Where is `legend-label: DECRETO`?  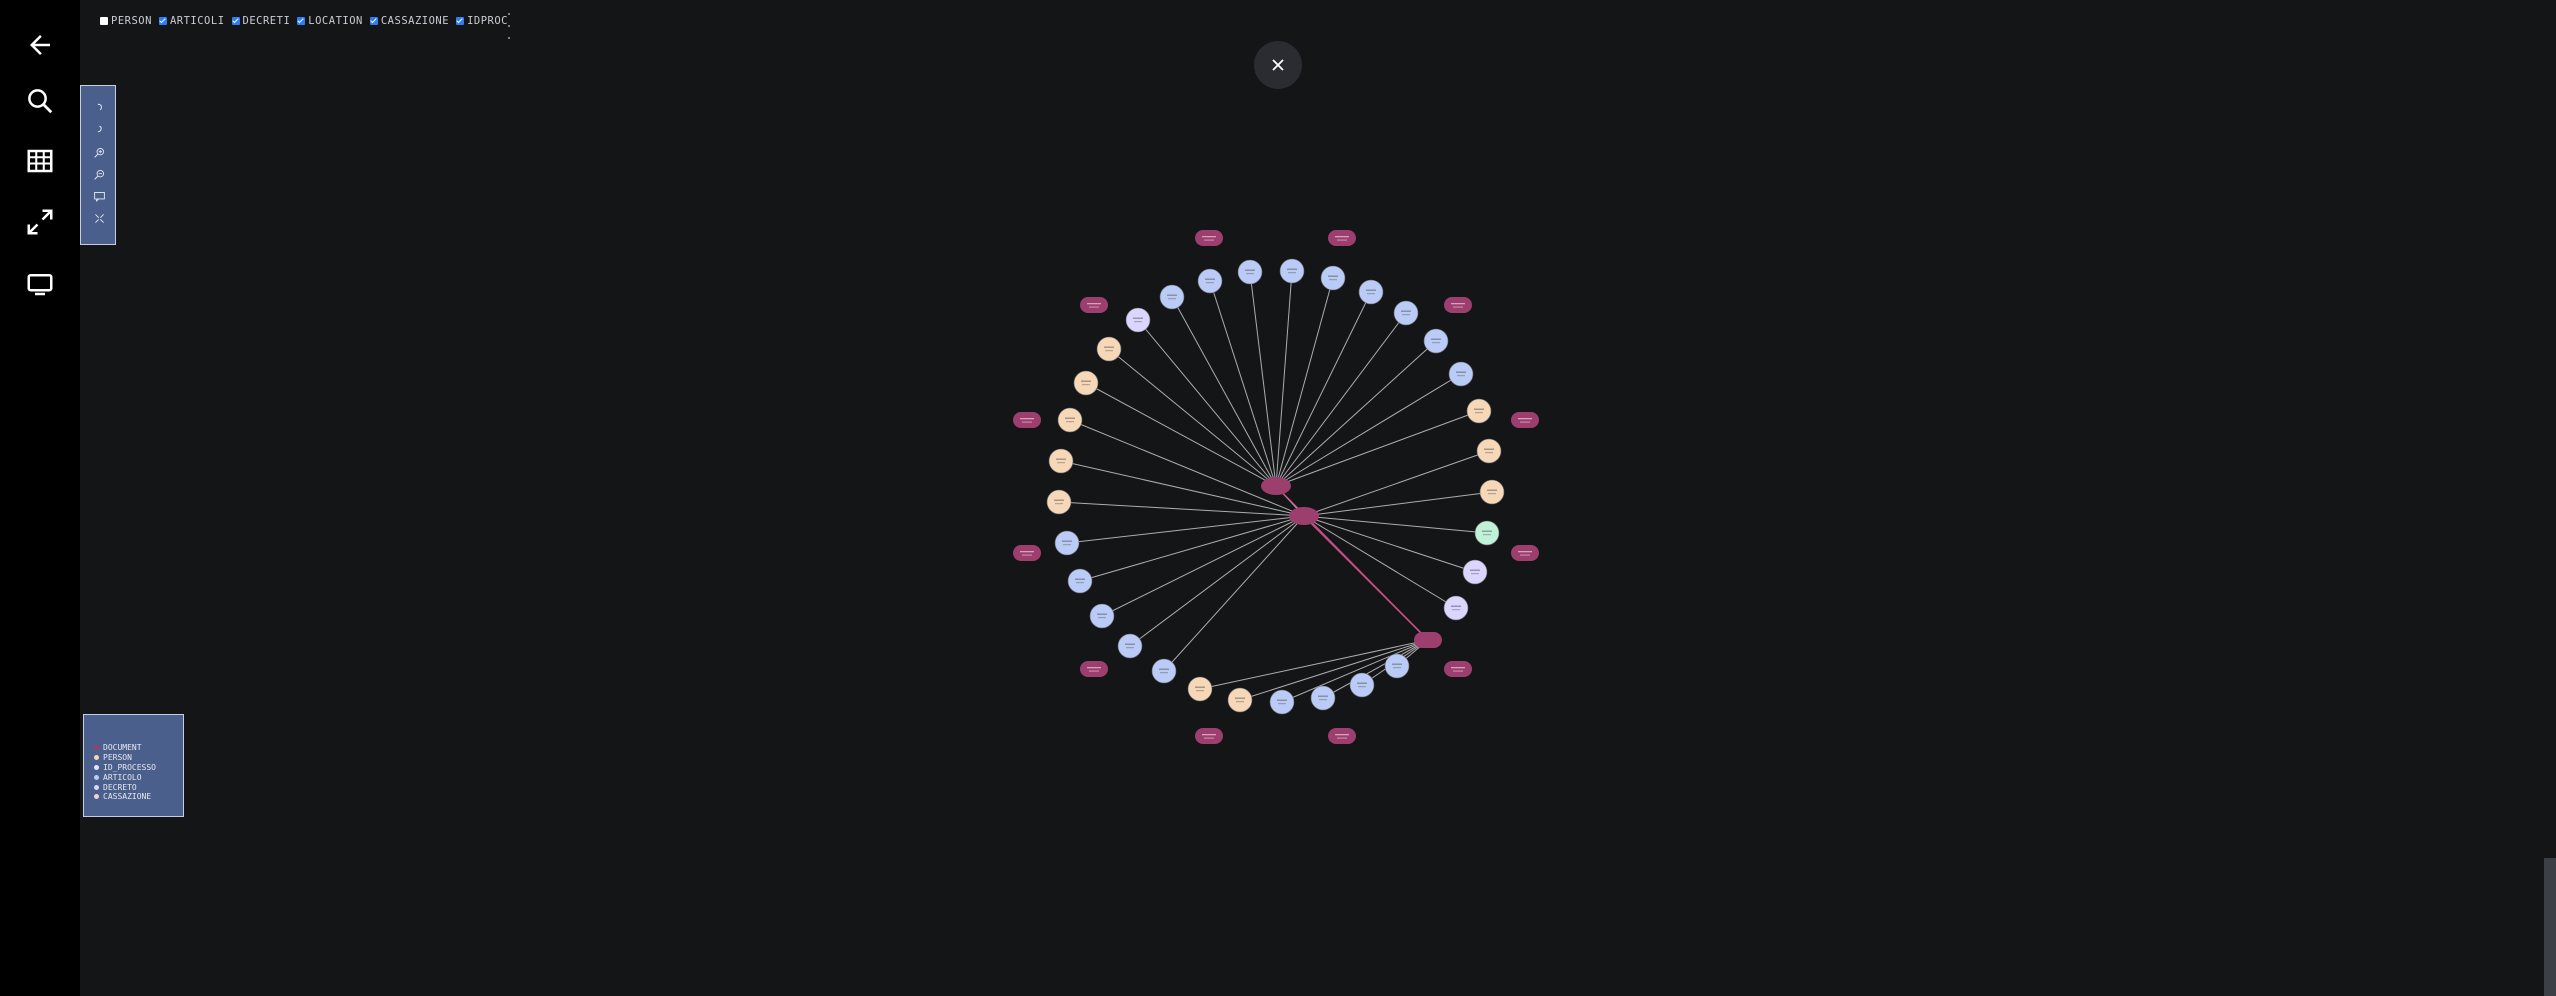 legend-label: DECRETO is located at coordinates (120, 787).